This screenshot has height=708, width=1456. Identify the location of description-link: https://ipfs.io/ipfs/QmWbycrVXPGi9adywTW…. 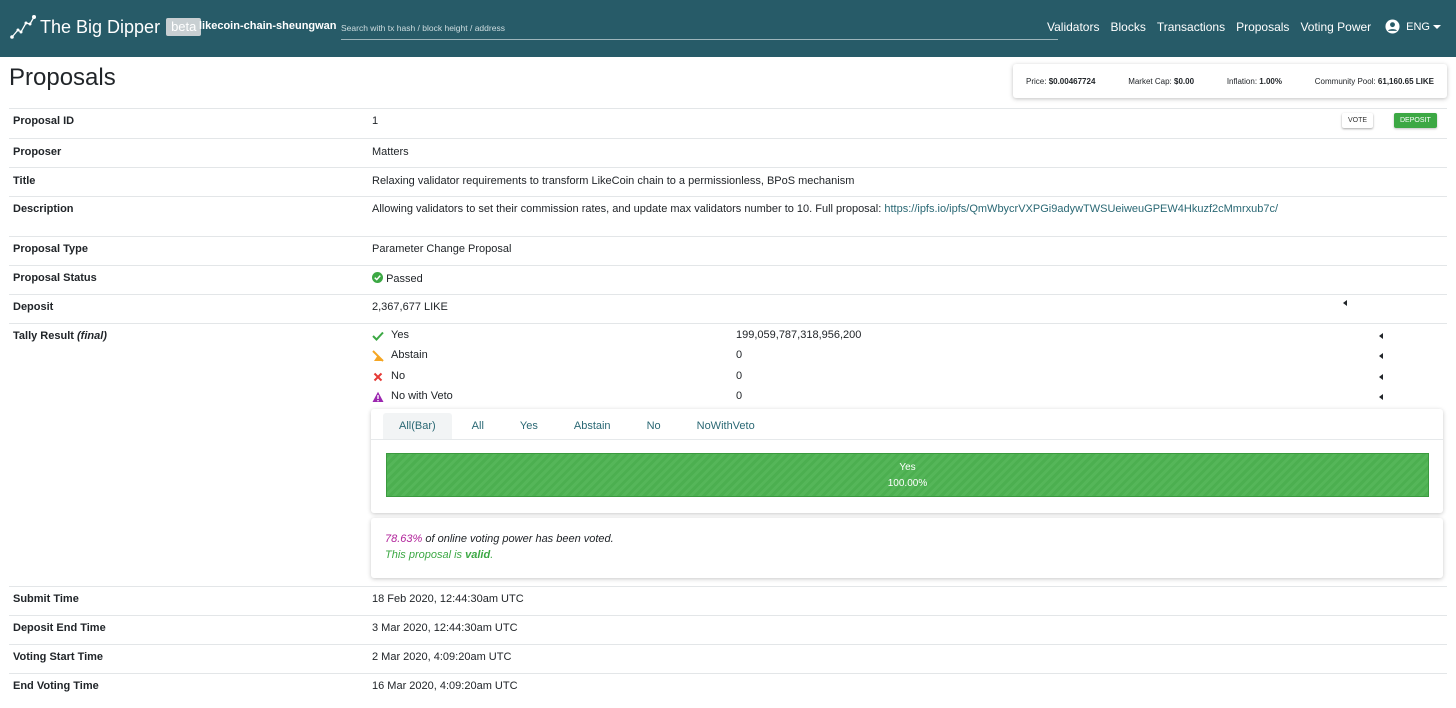
(1081, 209).